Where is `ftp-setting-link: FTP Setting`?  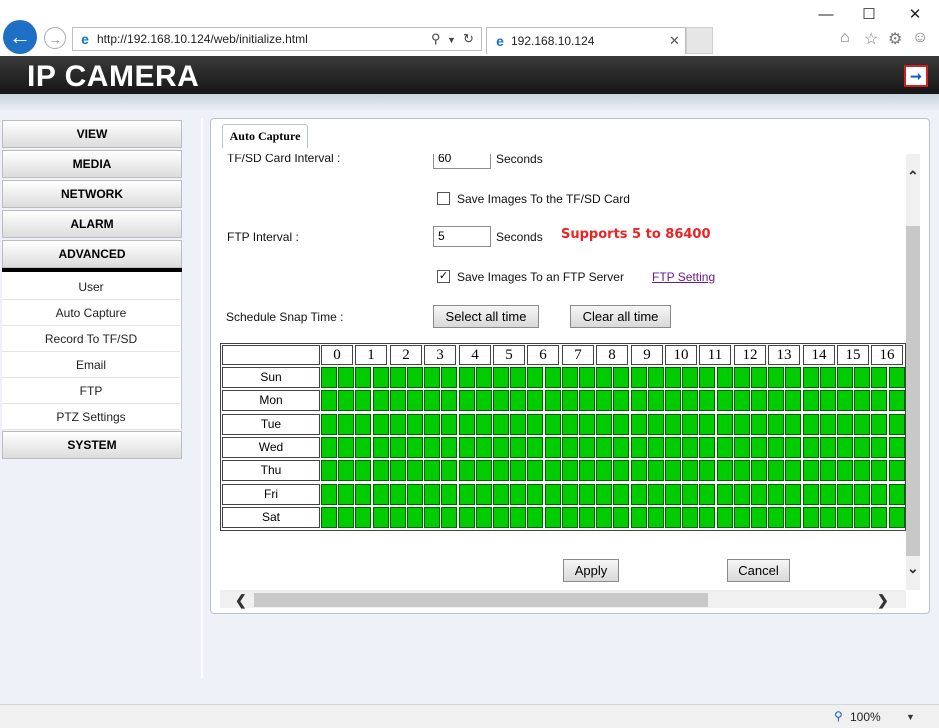
ftp-setting-link: FTP Setting is located at coordinates (683, 277).